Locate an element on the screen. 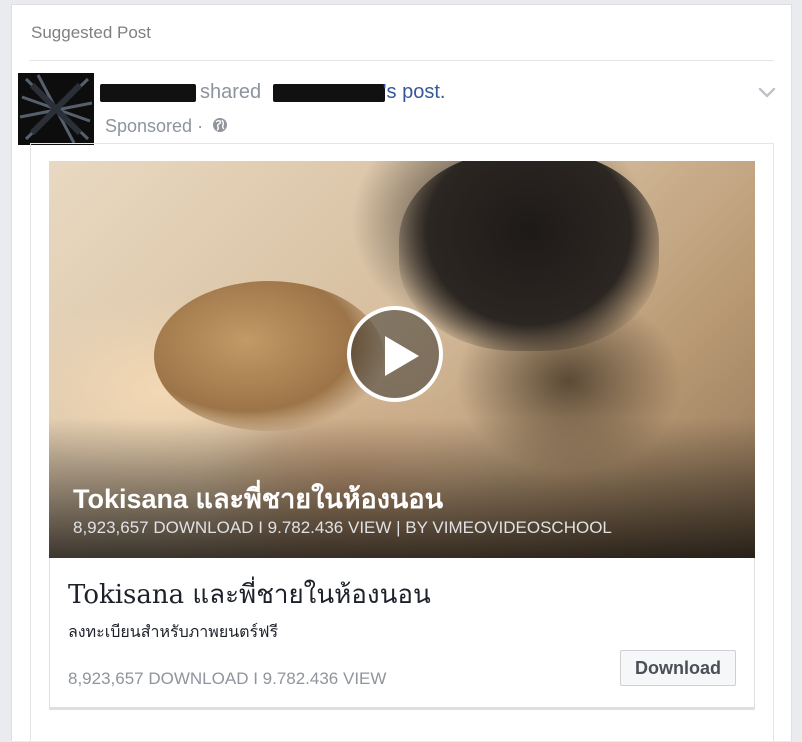  globe-icon is located at coordinates (220, 127).